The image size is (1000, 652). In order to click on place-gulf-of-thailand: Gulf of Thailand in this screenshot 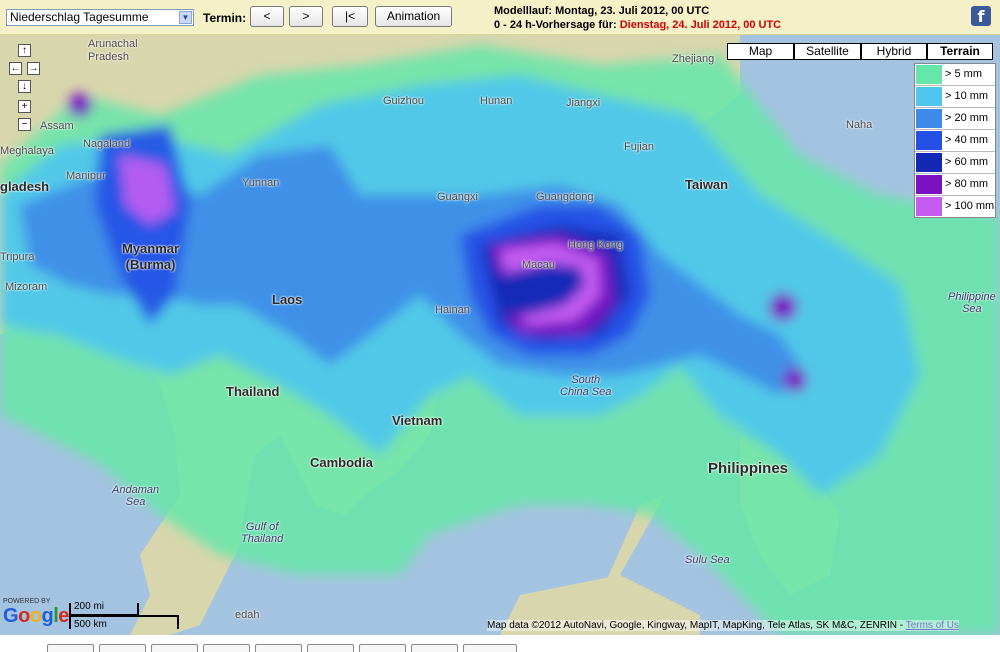, I will do `click(262, 533)`.